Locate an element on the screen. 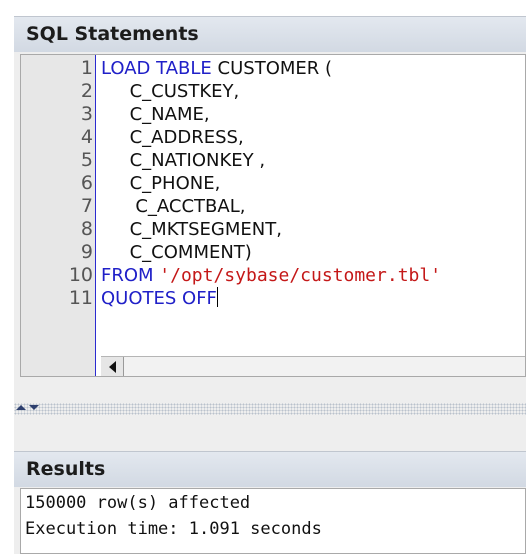 This screenshot has width=526, height=554. sql-identifier: C_COMMENT) is located at coordinates (176, 252).